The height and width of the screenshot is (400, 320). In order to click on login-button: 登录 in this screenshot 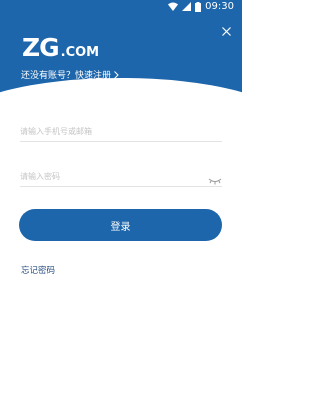, I will do `click(120, 225)`.